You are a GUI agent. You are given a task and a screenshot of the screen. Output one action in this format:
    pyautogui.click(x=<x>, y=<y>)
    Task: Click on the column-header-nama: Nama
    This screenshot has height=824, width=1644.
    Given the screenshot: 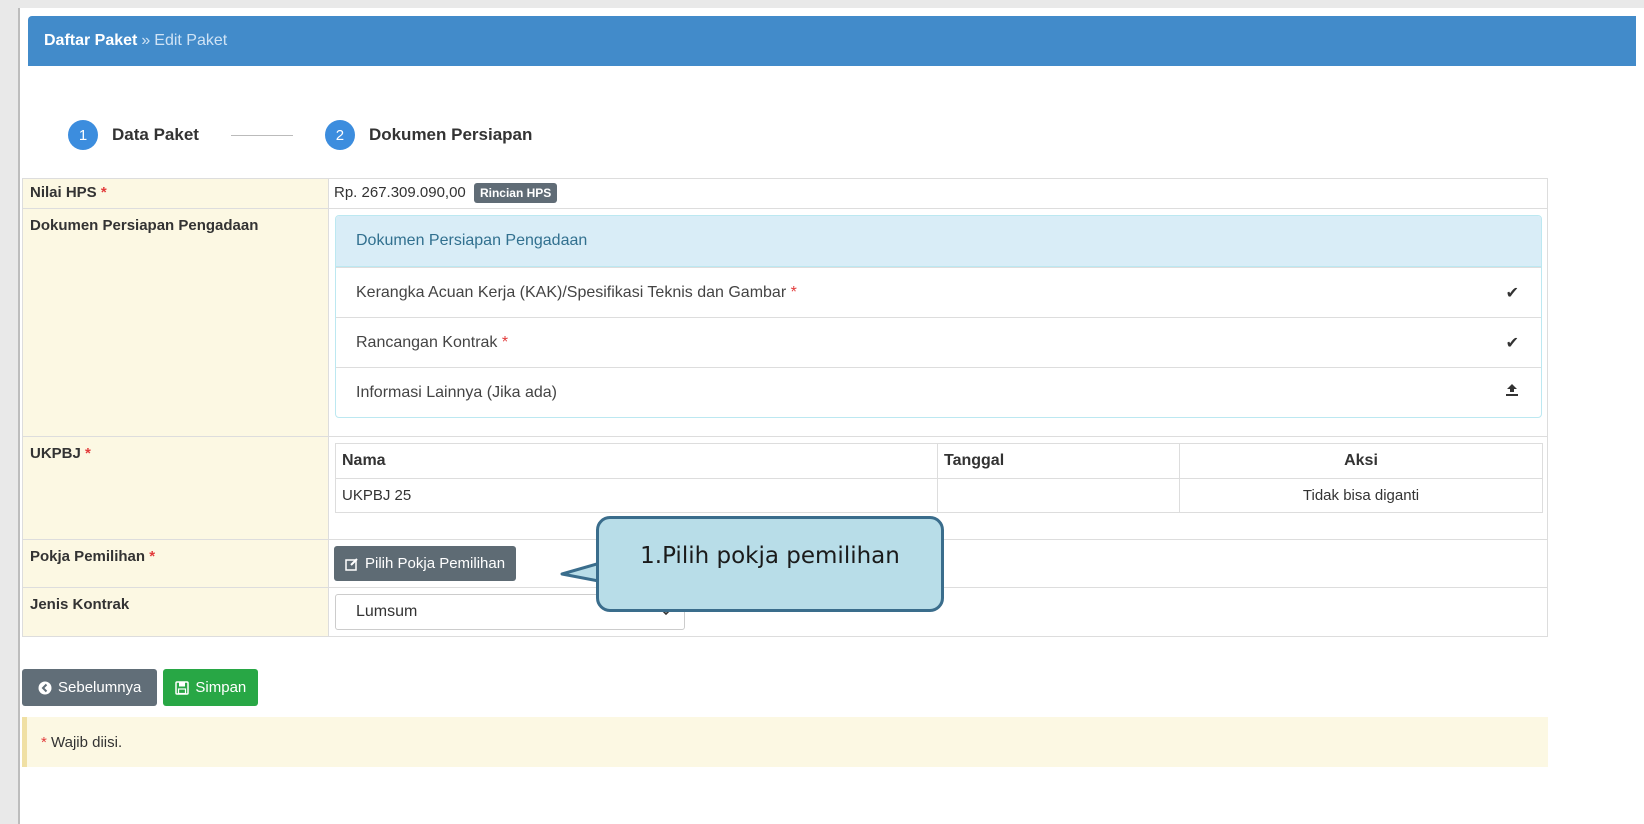 What is the action you would take?
    pyautogui.click(x=636, y=461)
    